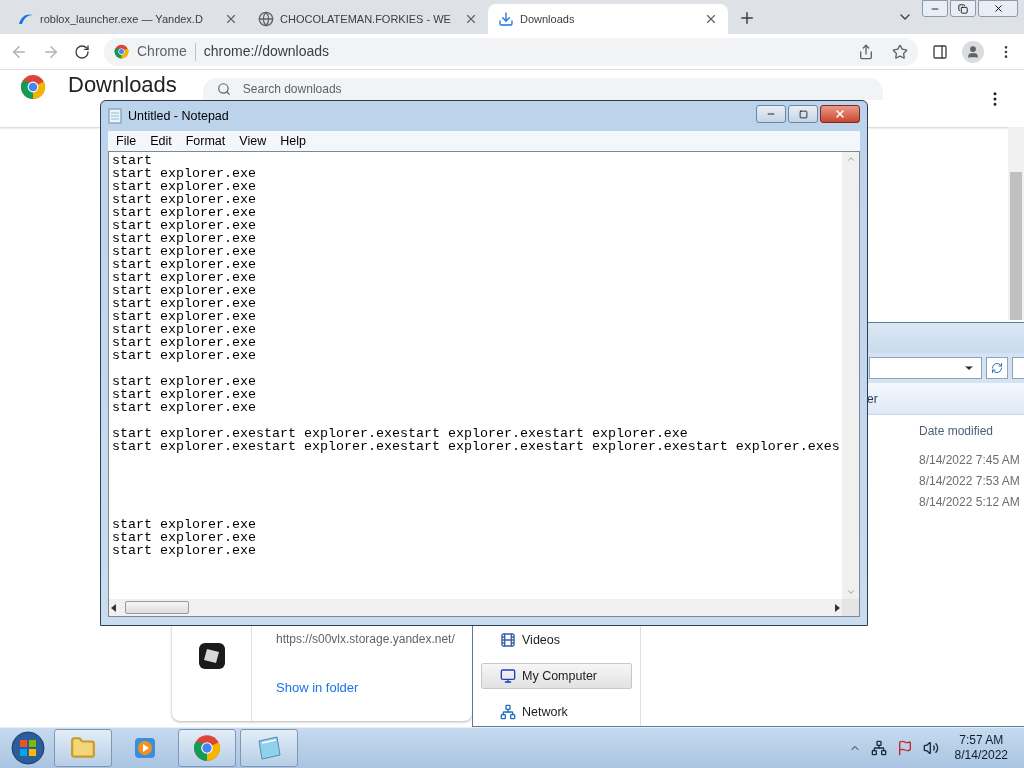 This screenshot has height=768, width=1024. Describe the element at coordinates (205, 141) in the screenshot. I see `menu-item: Format` at that location.